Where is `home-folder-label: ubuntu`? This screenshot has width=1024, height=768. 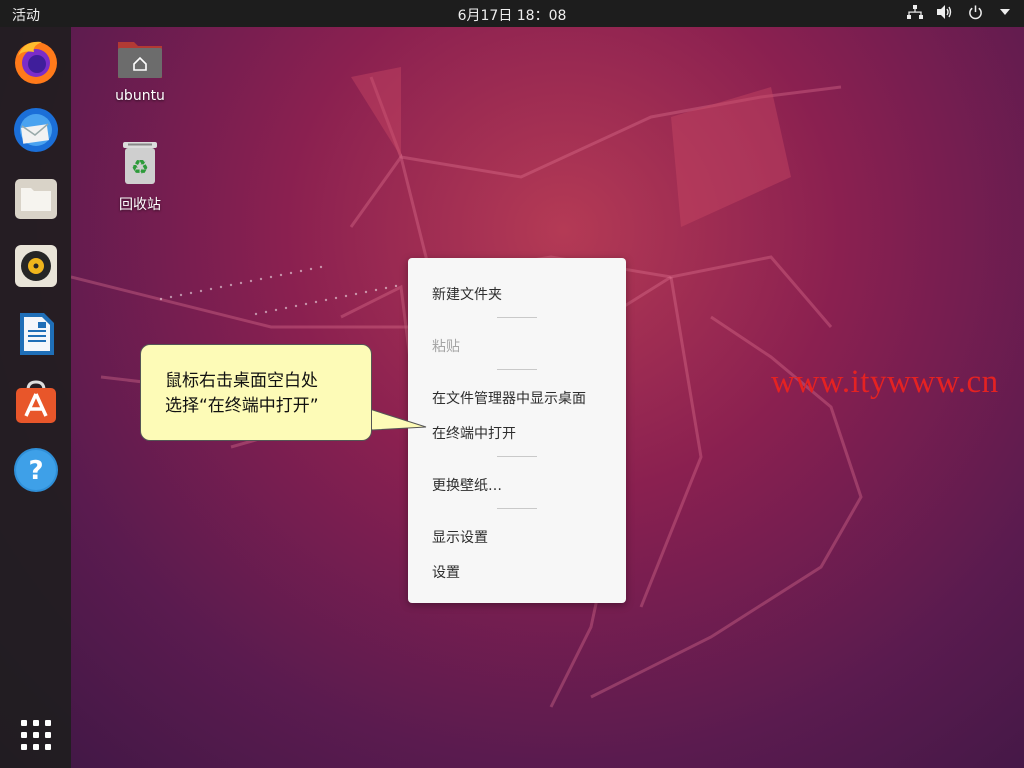 home-folder-label: ubuntu is located at coordinates (140, 96).